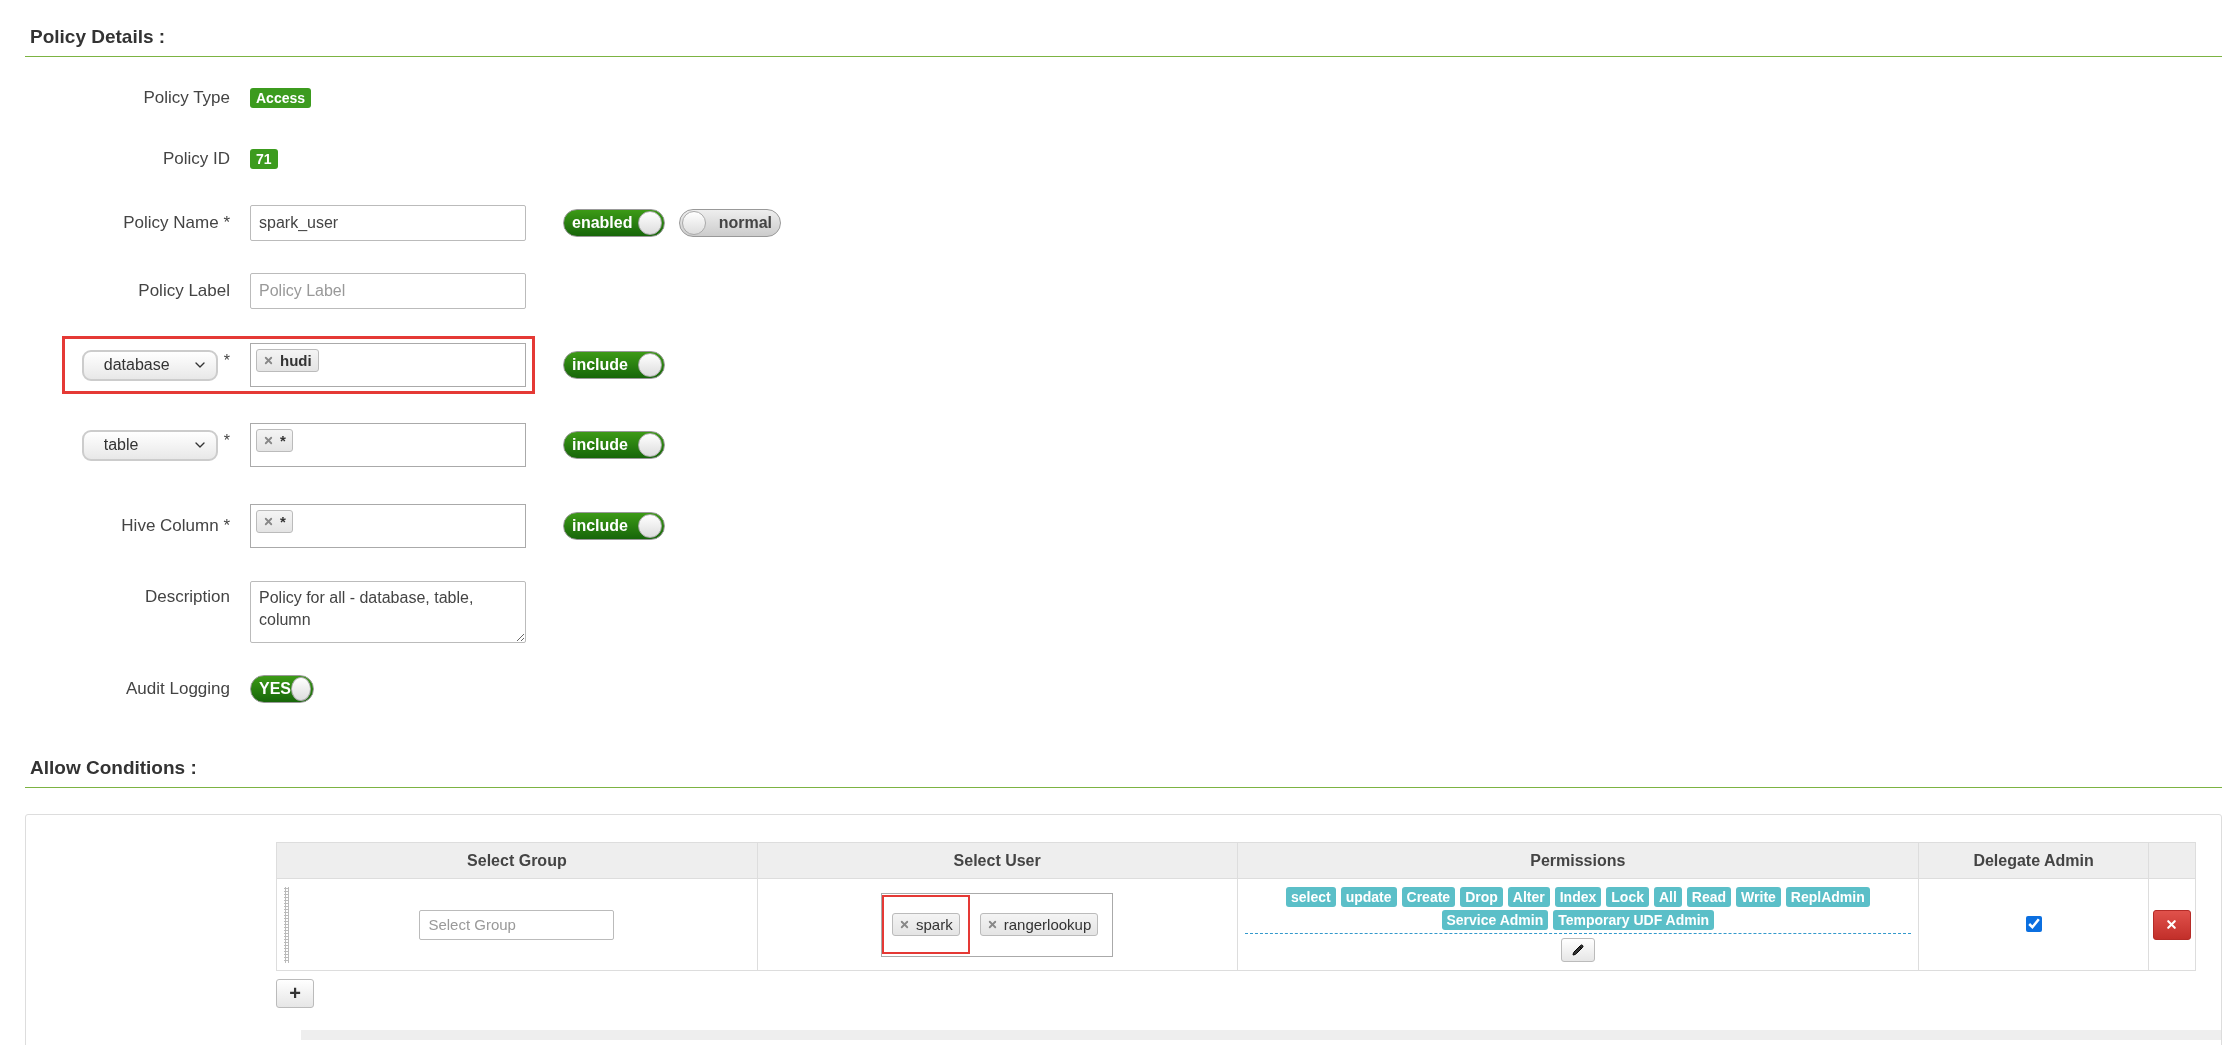 Image resolution: width=2222 pixels, height=1045 pixels. What do you see at coordinates (1827, 897) in the screenshot?
I see `permission-tag: ReplAdmin` at bounding box center [1827, 897].